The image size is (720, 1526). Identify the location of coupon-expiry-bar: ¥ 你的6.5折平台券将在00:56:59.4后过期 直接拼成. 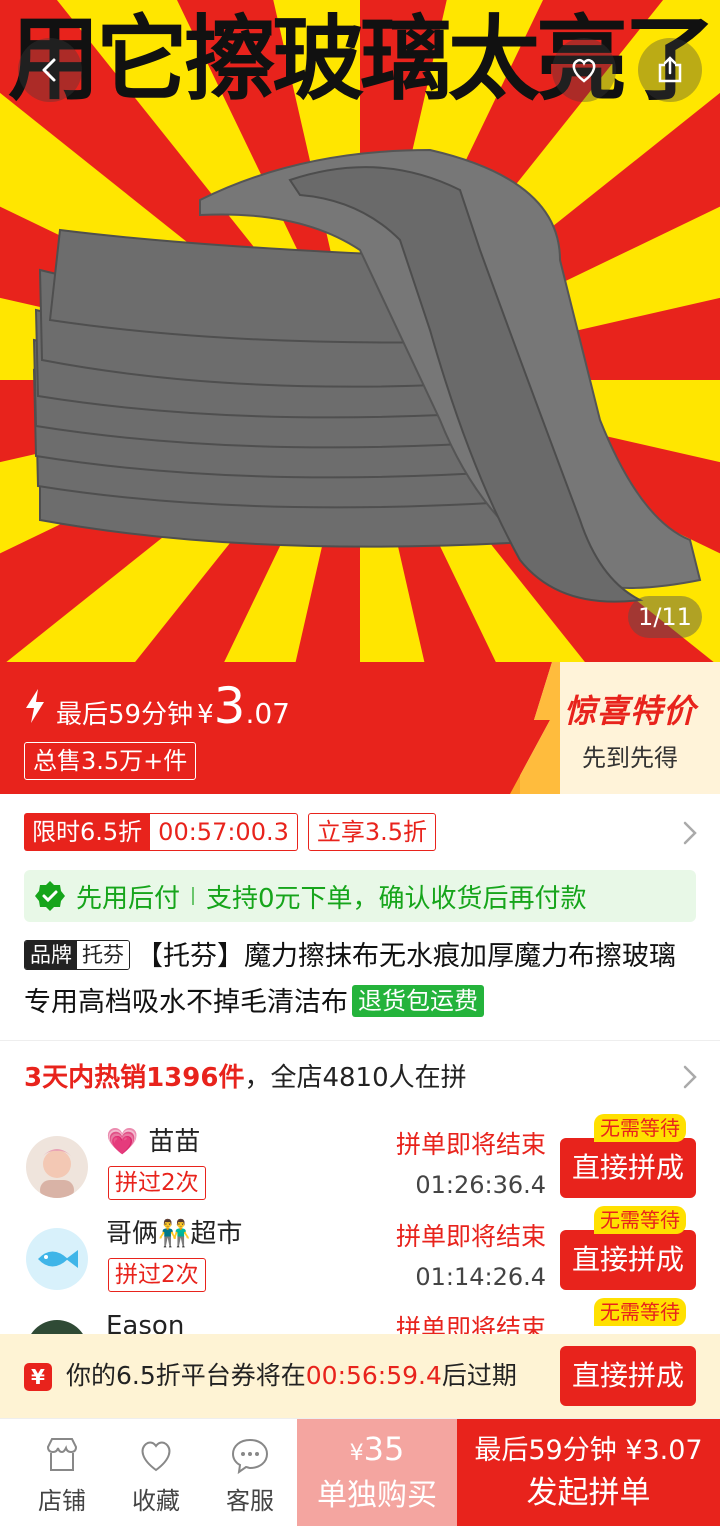
(360, 1376).